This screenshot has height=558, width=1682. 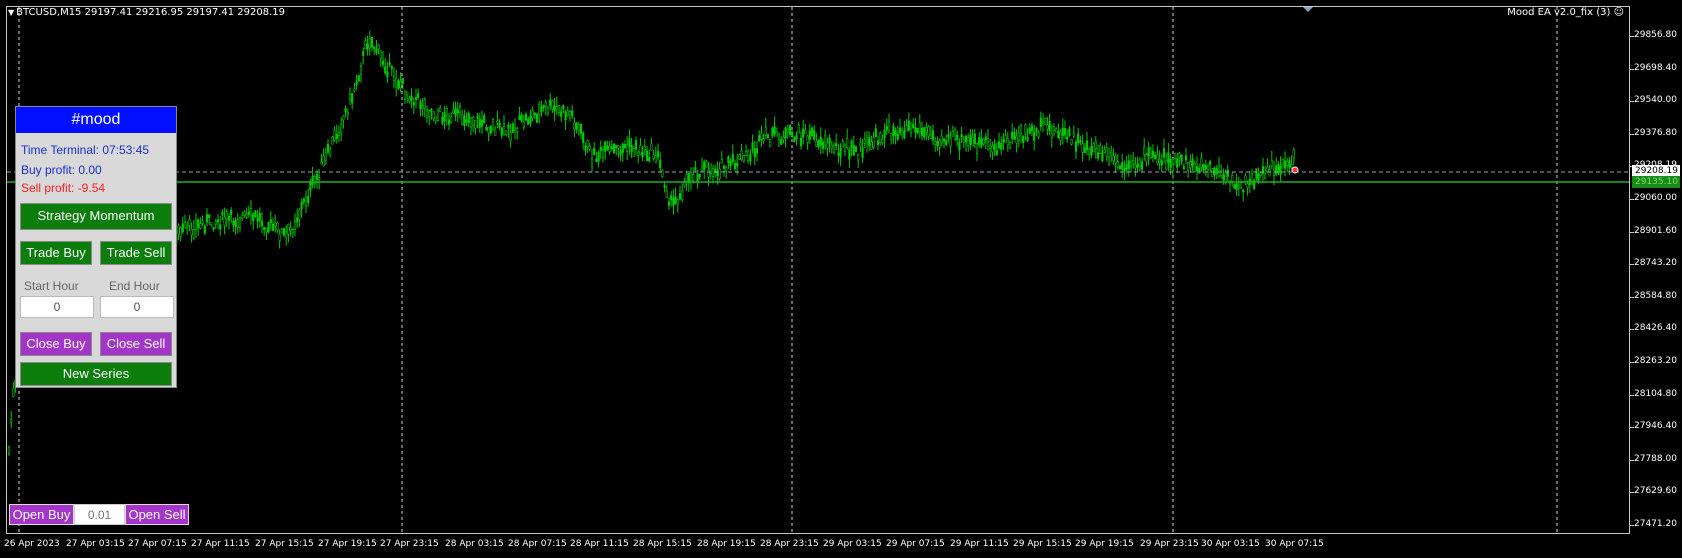 I want to click on expert-advisor-label: Mood EA v2.0_fix (3) ☺, so click(x=1565, y=12).